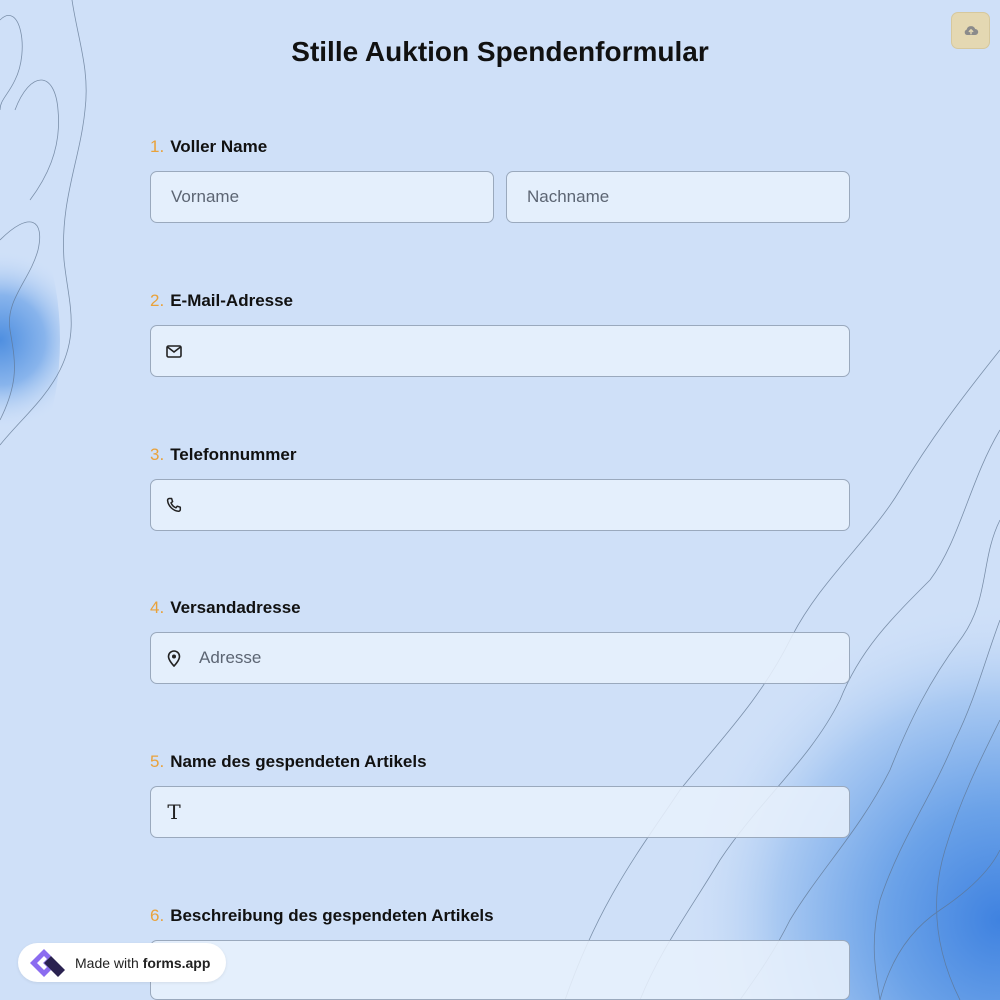  I want to click on page-title: Stille Auktion Spendenformular, so click(500, 51).